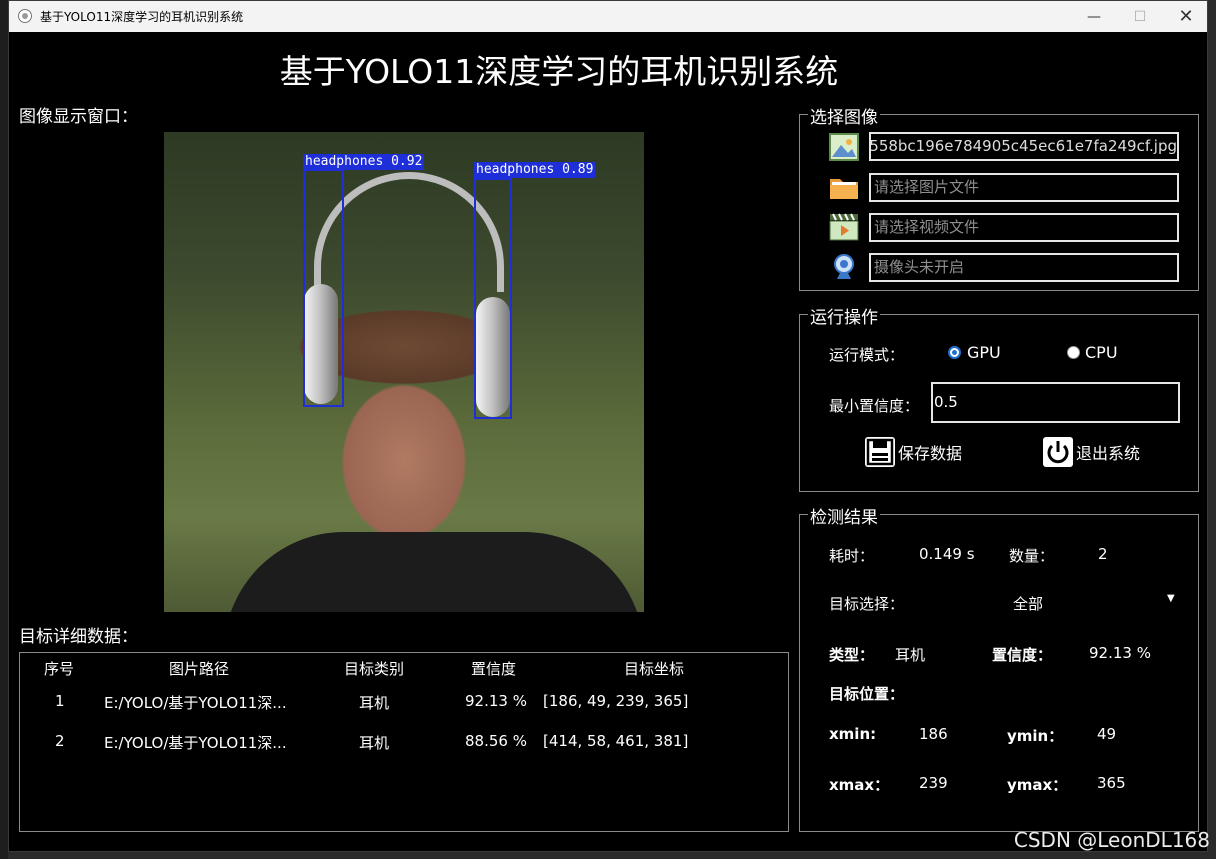  What do you see at coordinates (59, 669) in the screenshot?
I see `column-header-index: 序号` at bounding box center [59, 669].